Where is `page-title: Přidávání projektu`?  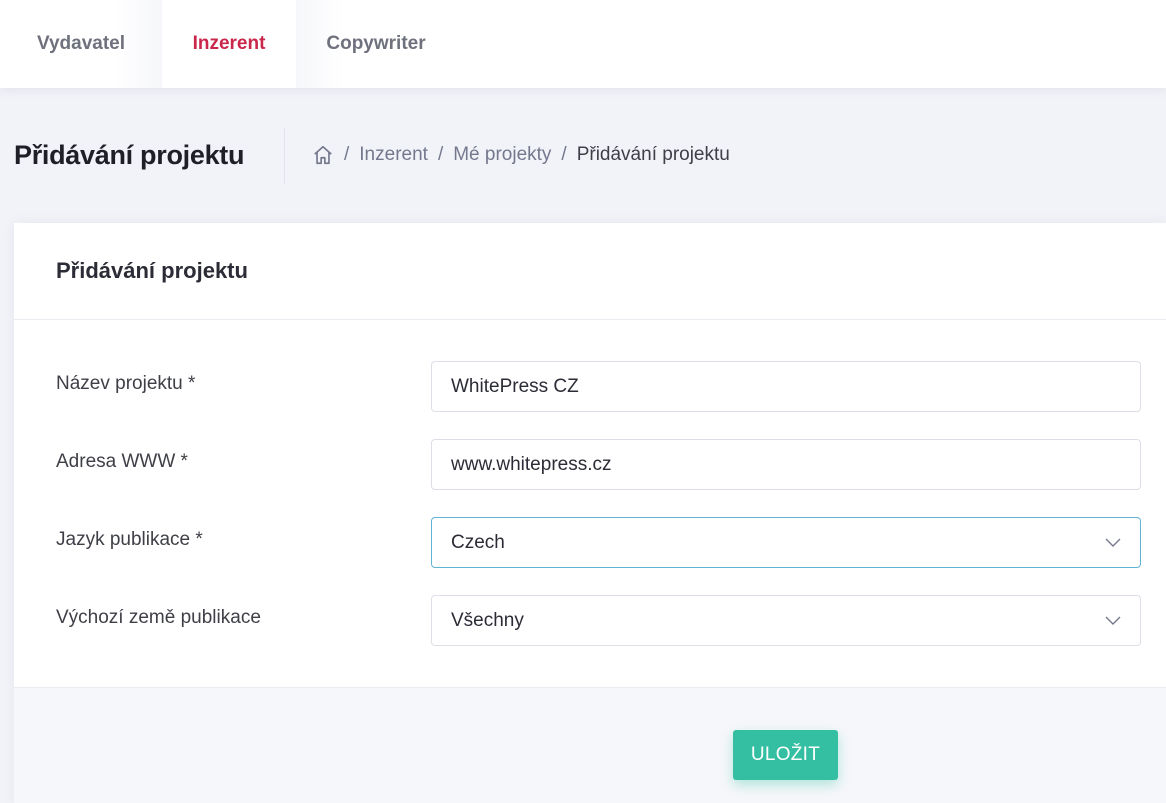 page-title: Přidávání projektu is located at coordinates (129, 155).